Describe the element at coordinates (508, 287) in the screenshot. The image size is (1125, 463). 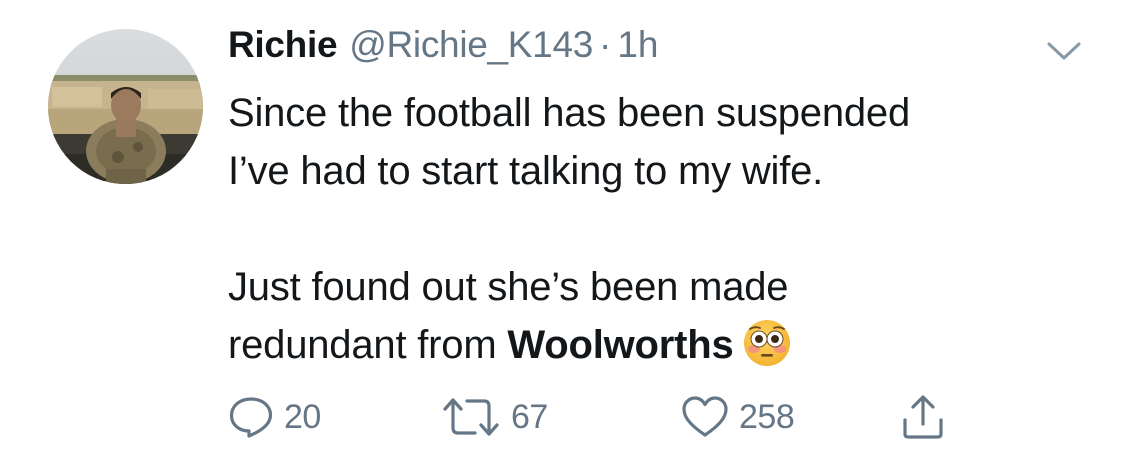
I see `tweet-text-line-3: Just found out she’s been made` at that location.